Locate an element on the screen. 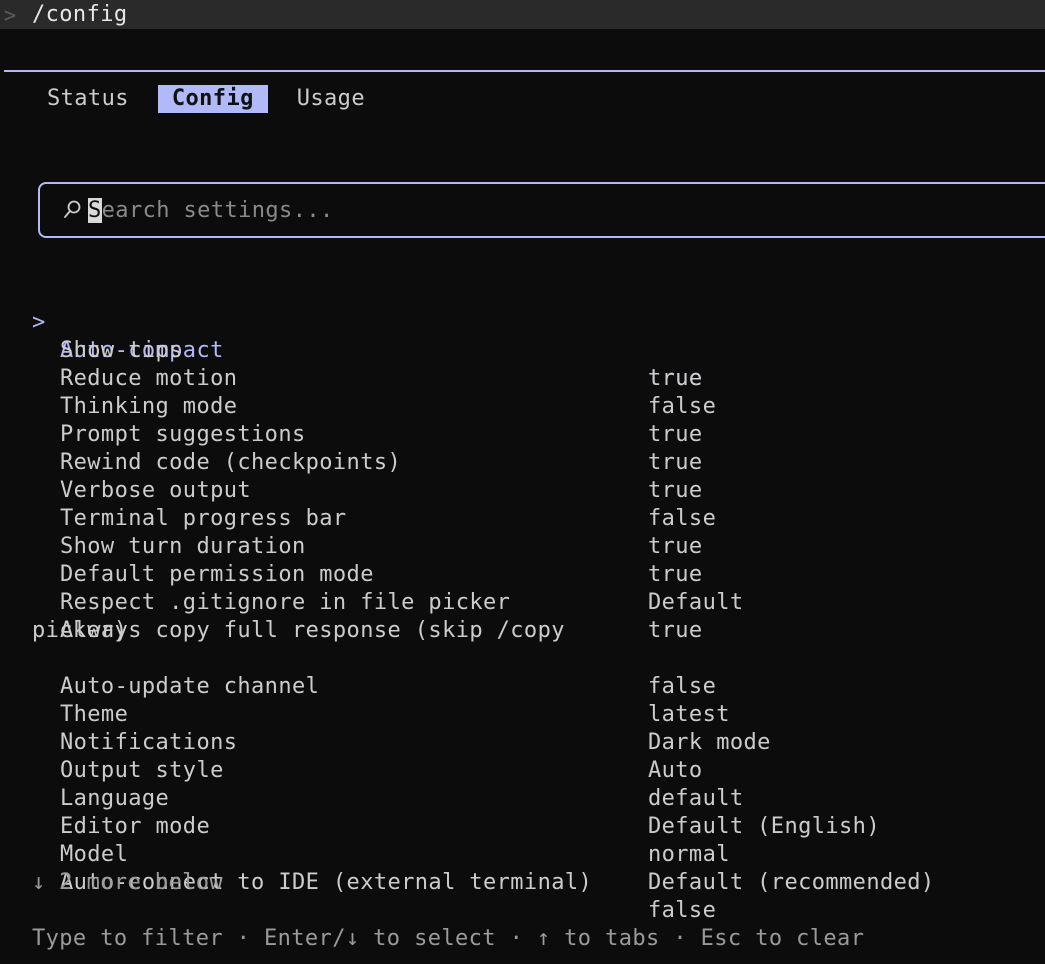 This screenshot has width=1045, height=964. setting-row-language: Language Default (English) is located at coordinates (538, 798).